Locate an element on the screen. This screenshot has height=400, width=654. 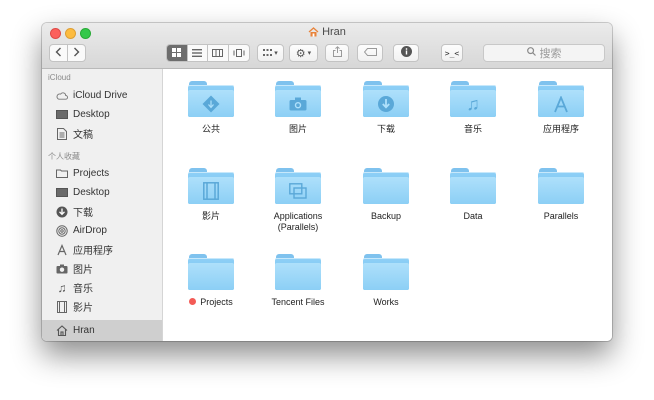
sidebar-item-desktop: Desktop is located at coordinates (102, 192).